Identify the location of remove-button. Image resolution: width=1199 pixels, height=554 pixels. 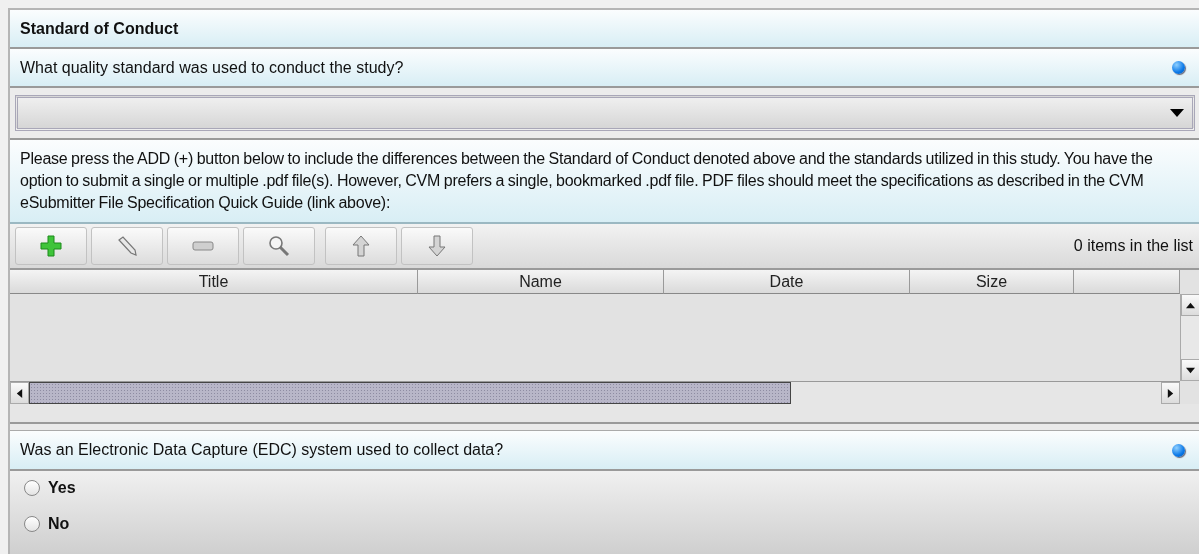
(203, 246).